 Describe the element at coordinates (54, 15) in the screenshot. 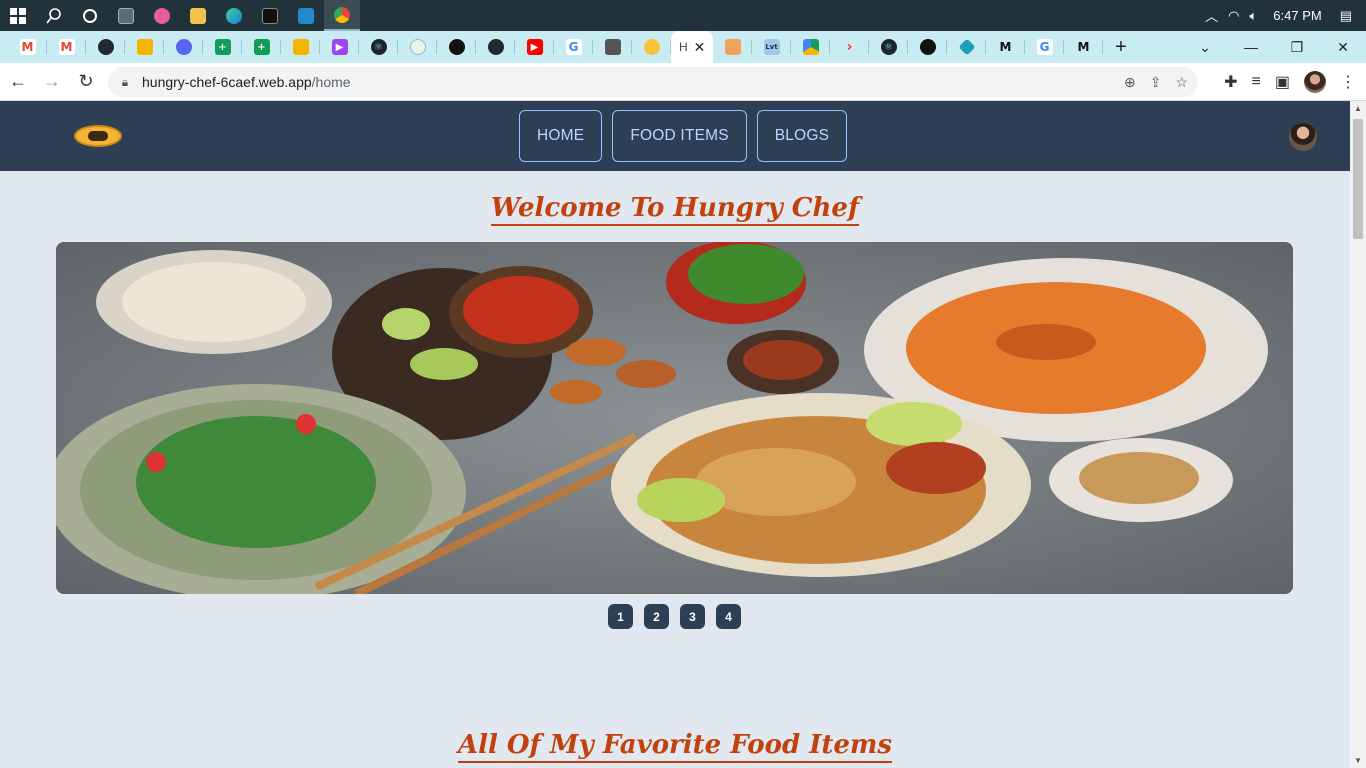

I see `search-icon` at that location.